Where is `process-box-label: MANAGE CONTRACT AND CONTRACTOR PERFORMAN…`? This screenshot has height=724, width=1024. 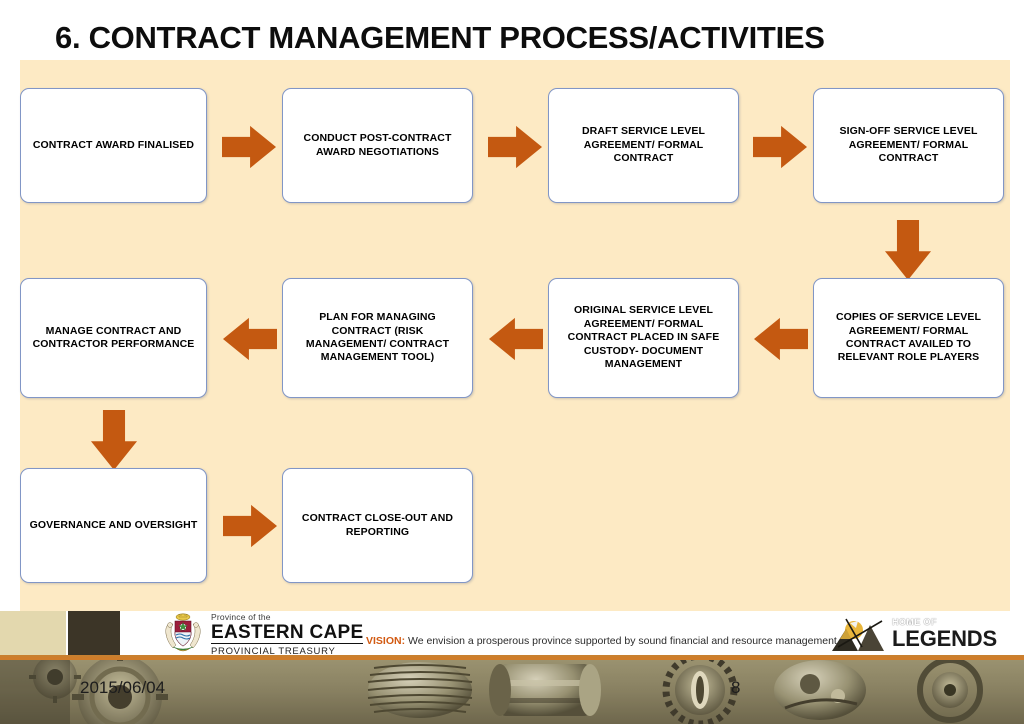
process-box-label: MANAGE CONTRACT AND CONTRACTOR PERFORMAN… is located at coordinates (113, 337).